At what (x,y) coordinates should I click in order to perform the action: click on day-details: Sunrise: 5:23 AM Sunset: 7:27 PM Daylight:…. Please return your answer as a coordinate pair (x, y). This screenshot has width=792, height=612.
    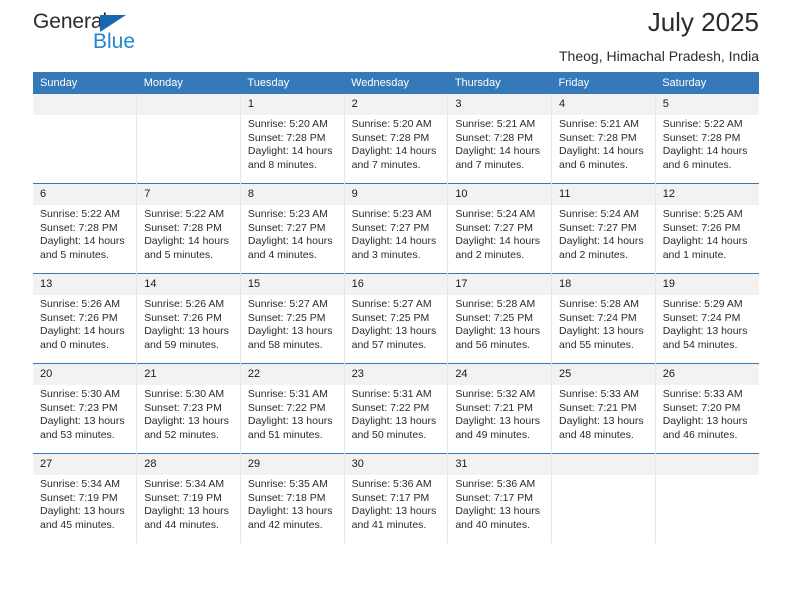
    Looking at the image, I should click on (292, 233).